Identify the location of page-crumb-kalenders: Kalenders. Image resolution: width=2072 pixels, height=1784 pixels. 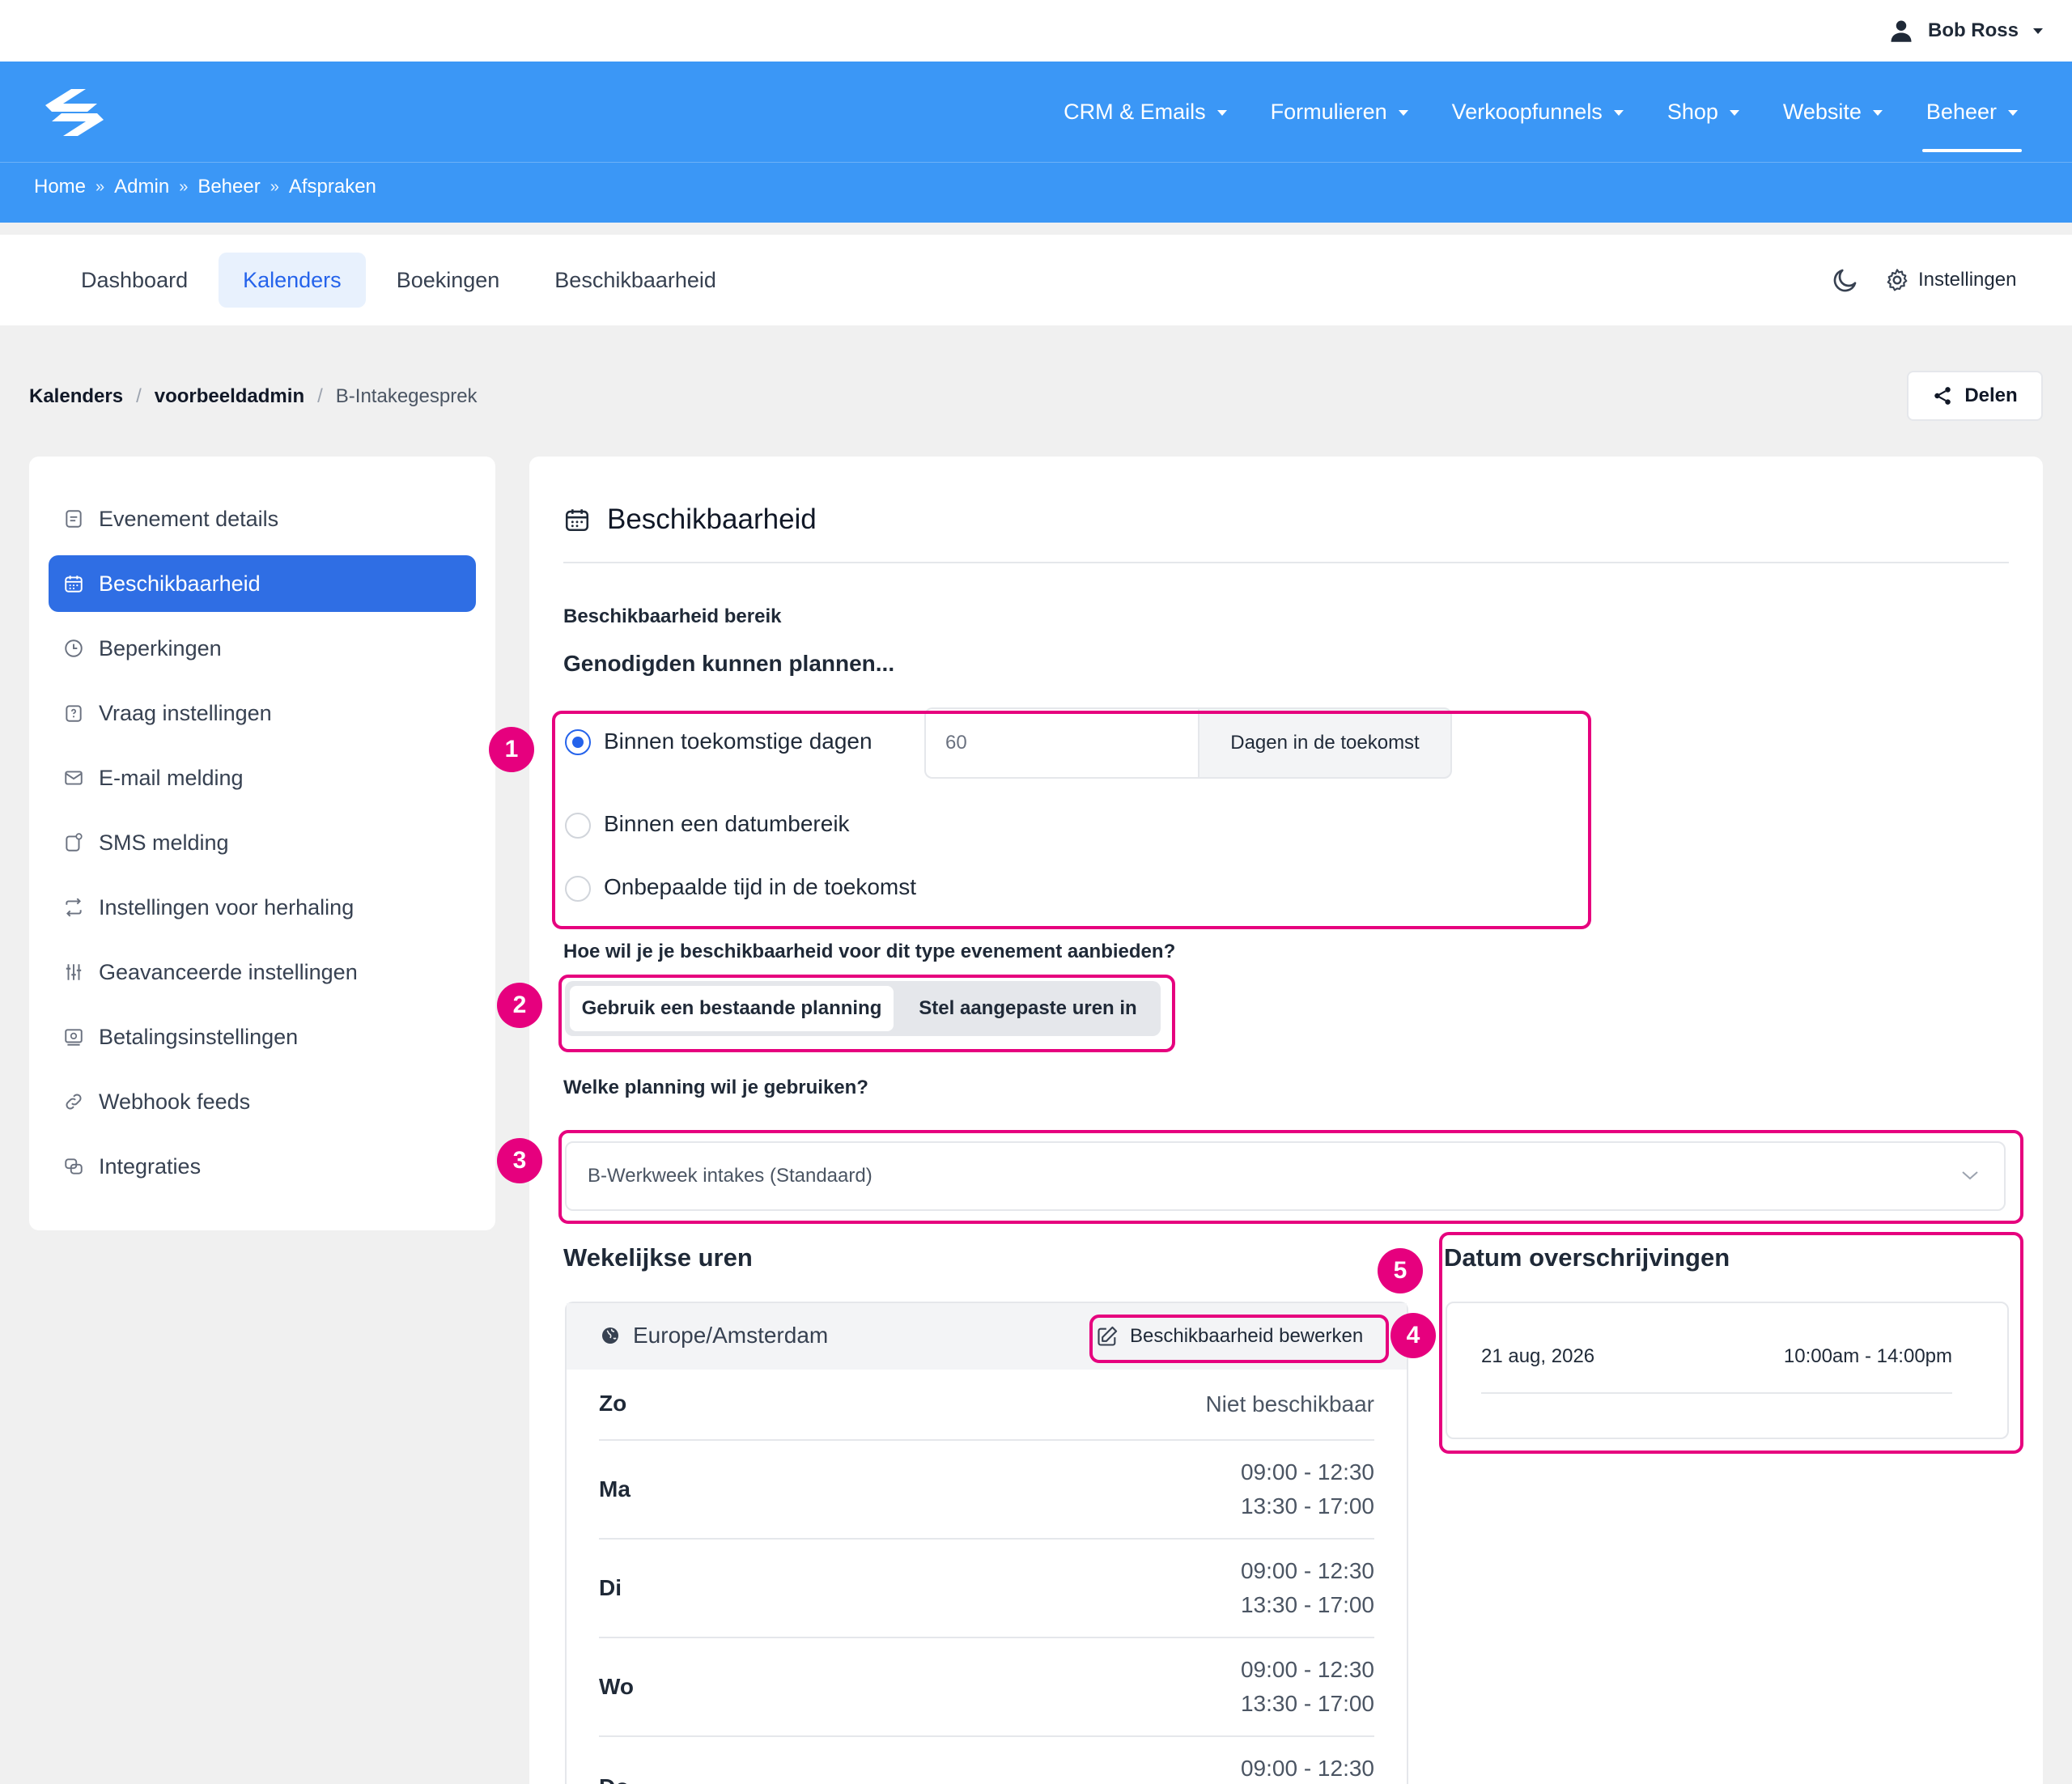
(76, 396).